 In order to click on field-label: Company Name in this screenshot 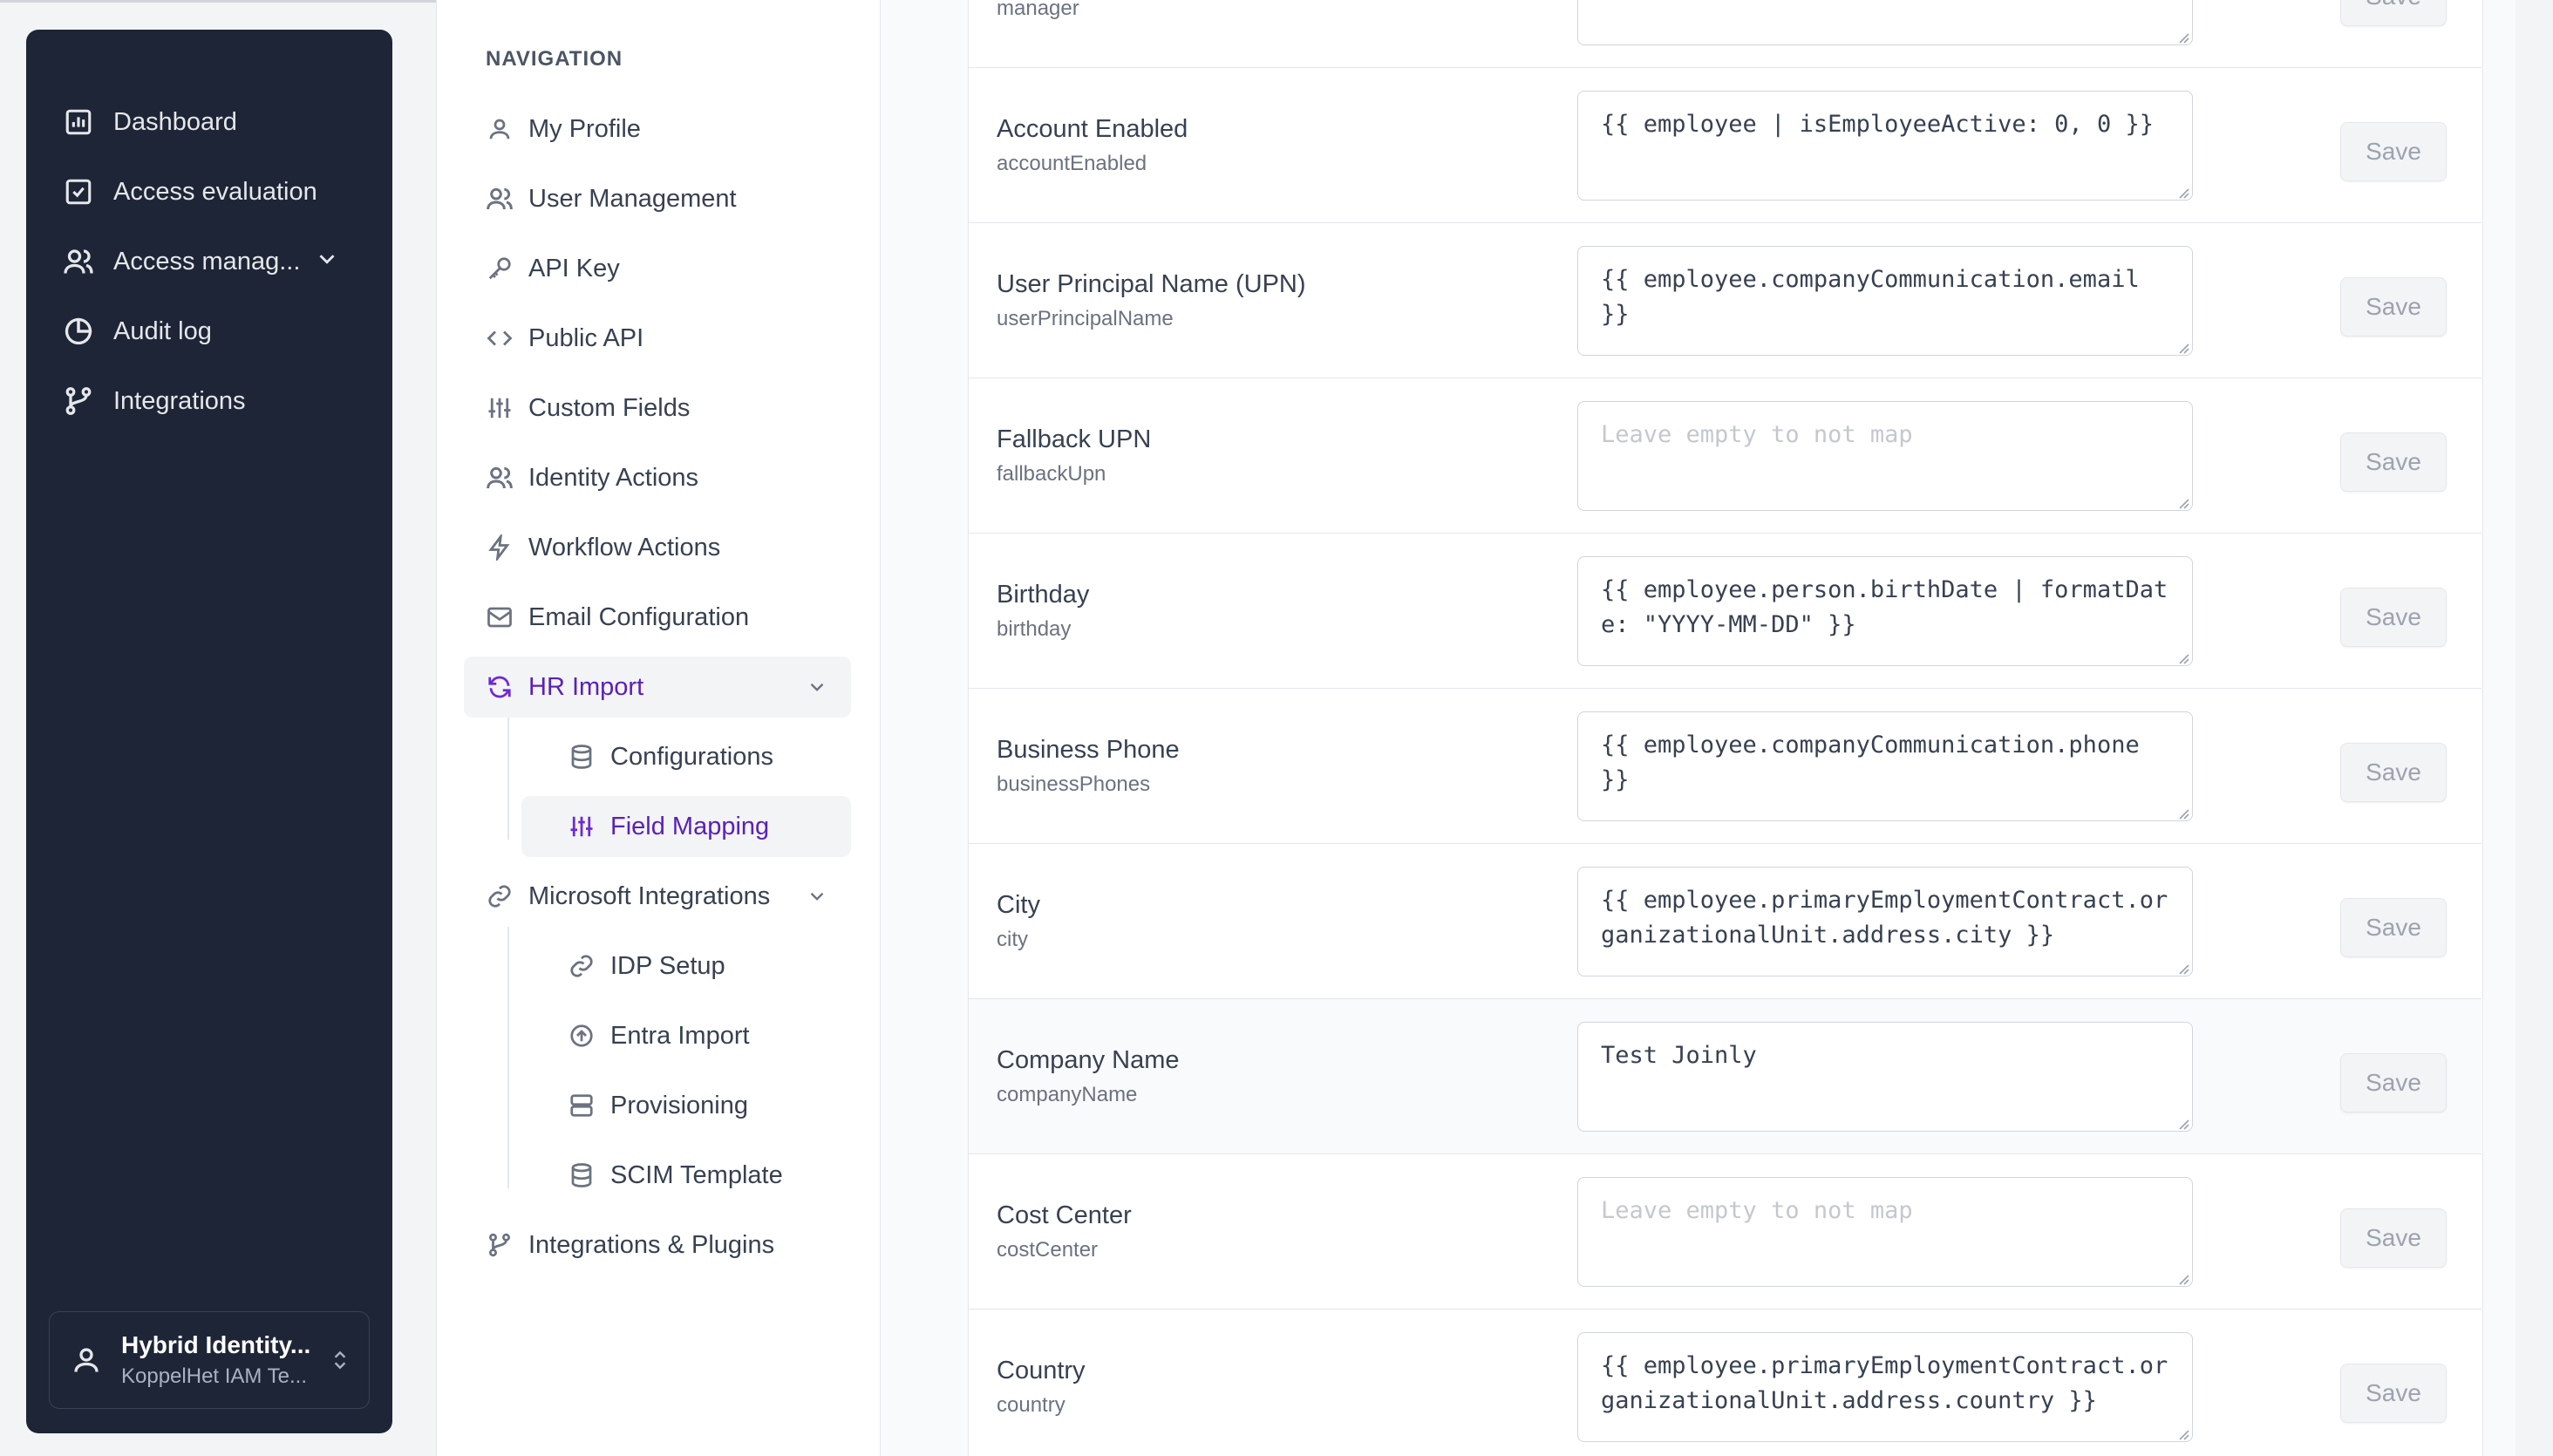, I will do `click(1088, 1060)`.